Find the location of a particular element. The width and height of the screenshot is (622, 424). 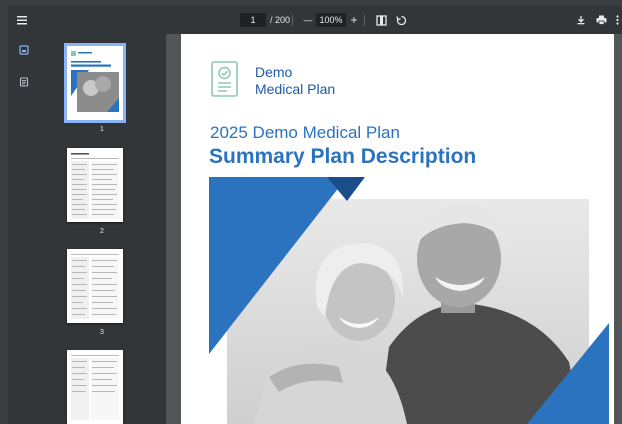

thumbnail-label: 2 is located at coordinates (102, 231).